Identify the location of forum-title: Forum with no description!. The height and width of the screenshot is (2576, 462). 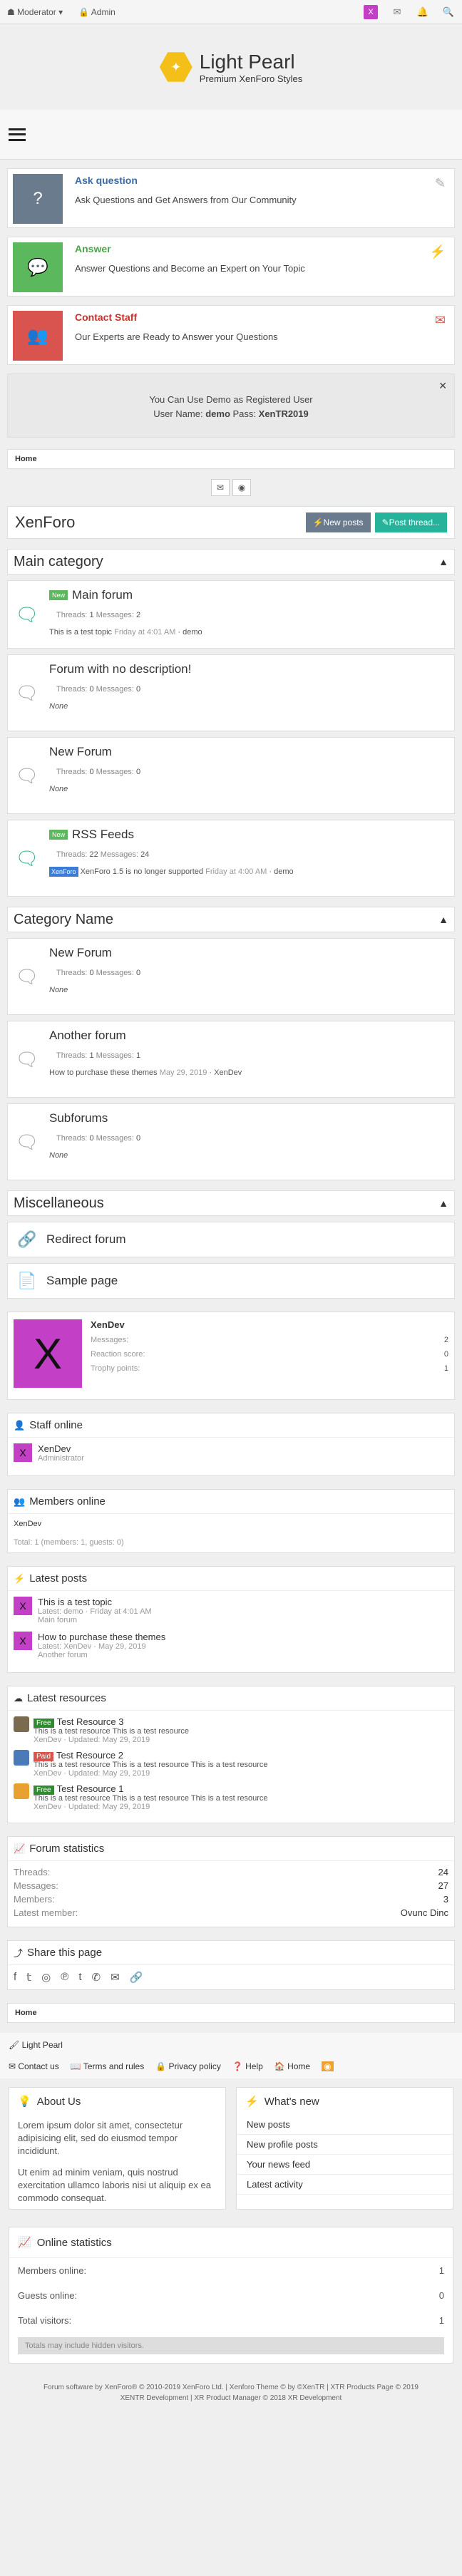
(120, 669).